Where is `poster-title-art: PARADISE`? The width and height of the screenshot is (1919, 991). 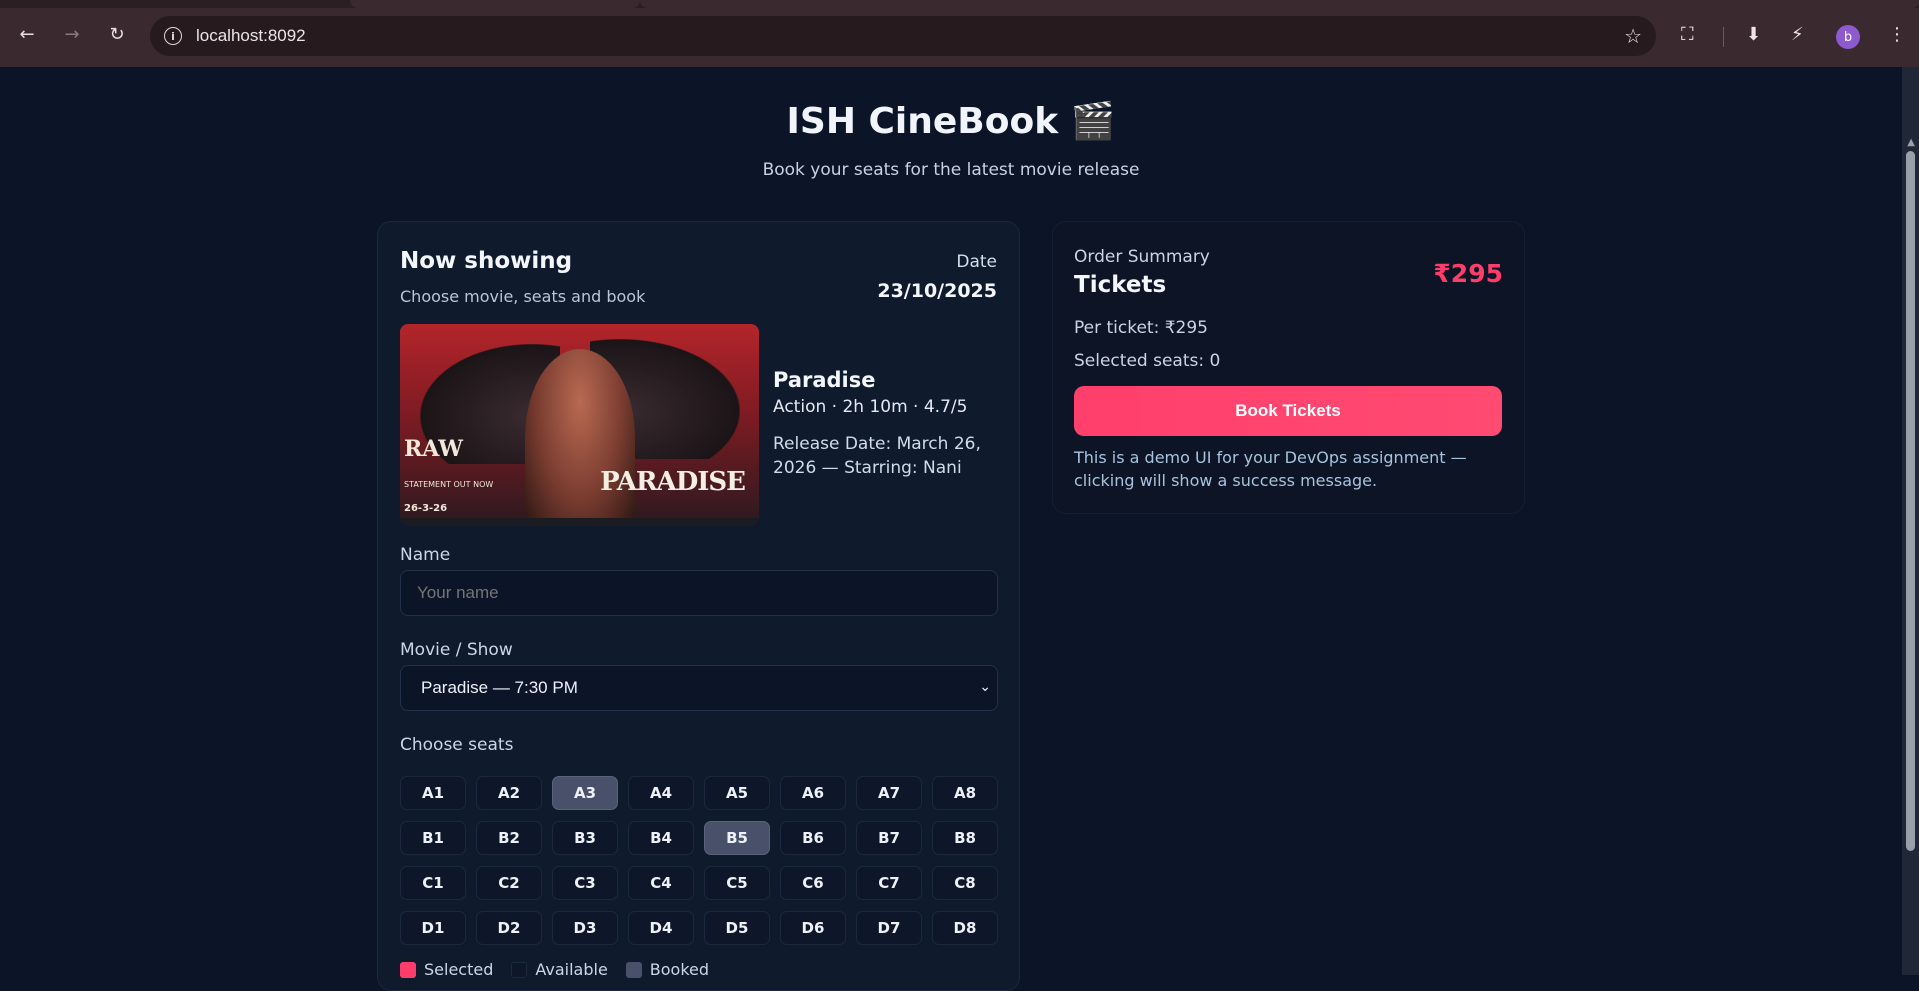 poster-title-art: PARADISE is located at coordinates (673, 482).